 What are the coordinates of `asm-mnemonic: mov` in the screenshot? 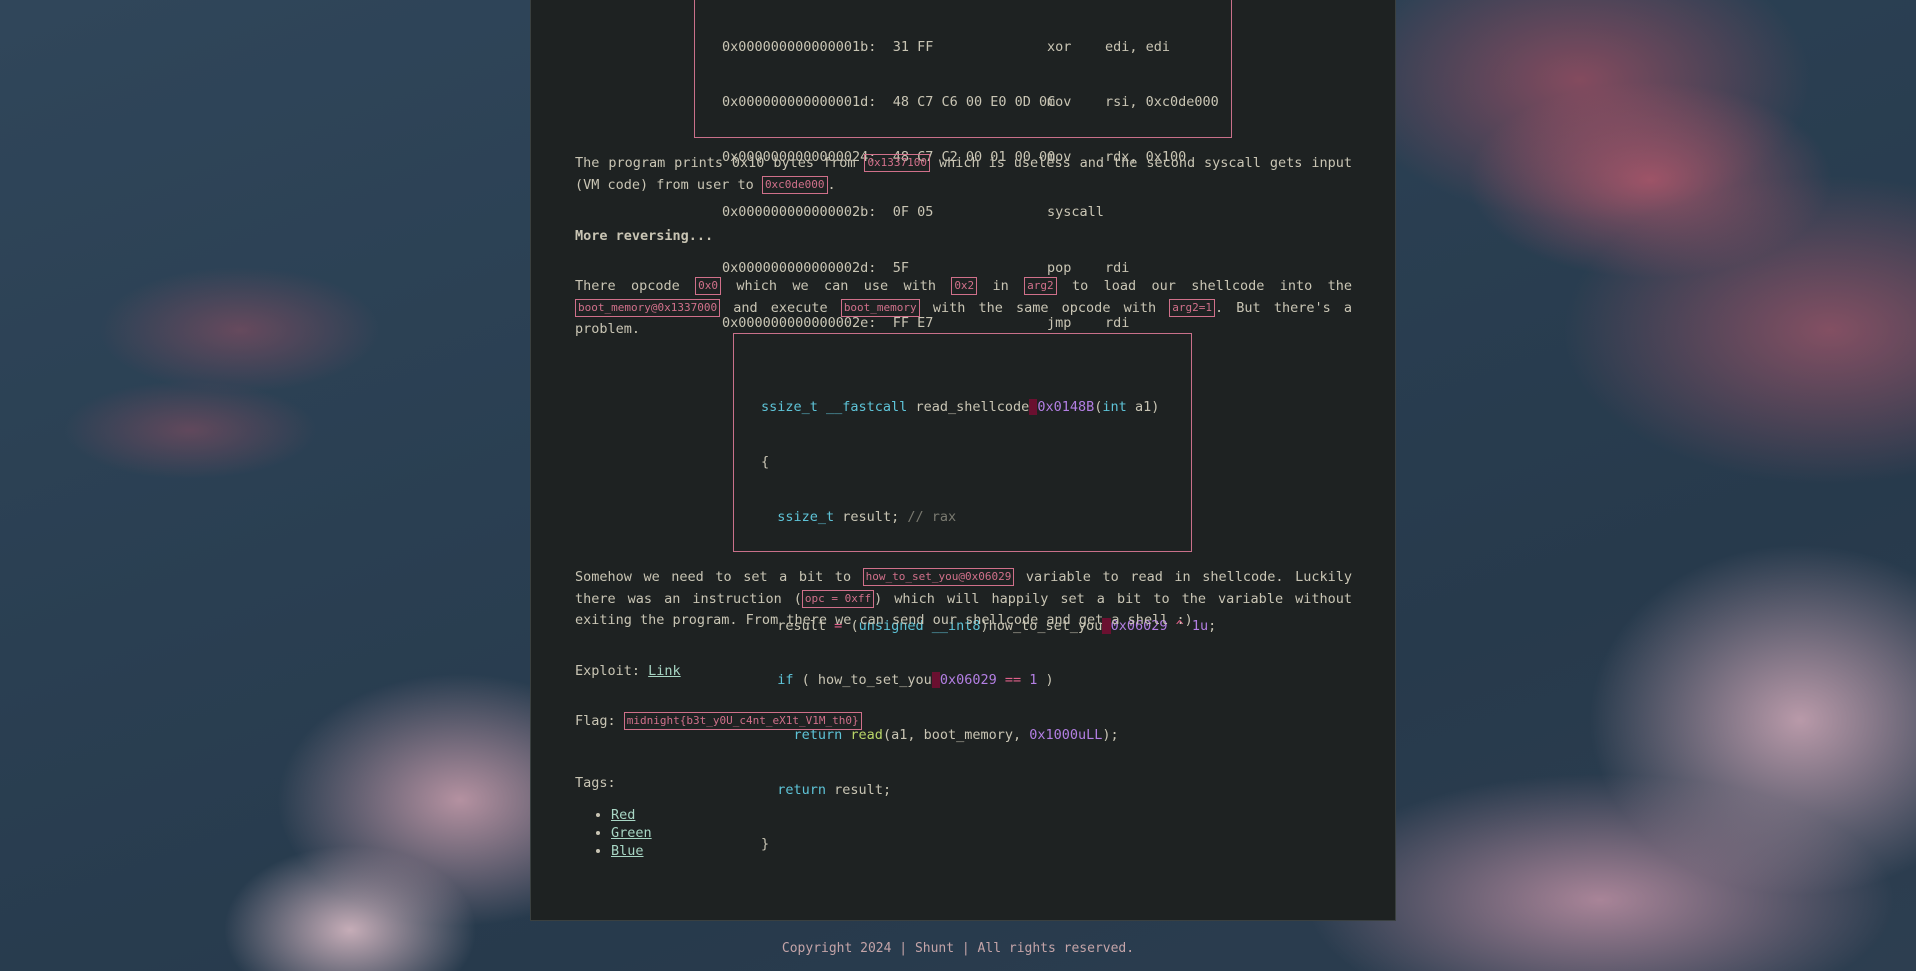 It's located at (1059, 102).